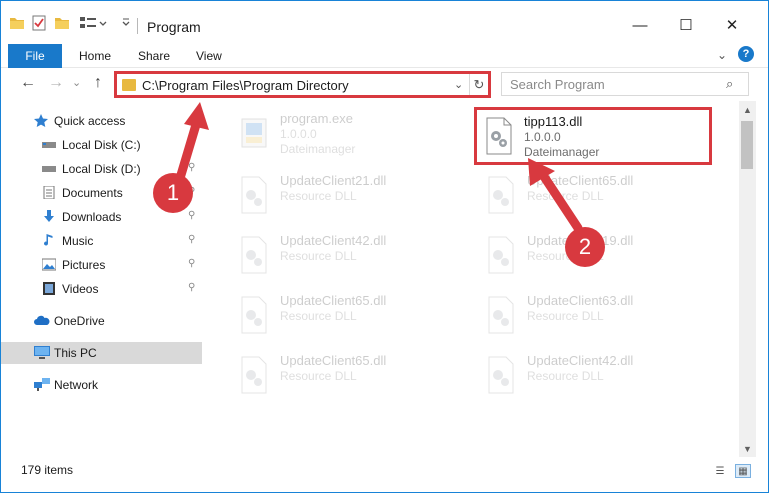  I want to click on file-item: UpdateClient21.dll Resource DLL, so click(350, 196).